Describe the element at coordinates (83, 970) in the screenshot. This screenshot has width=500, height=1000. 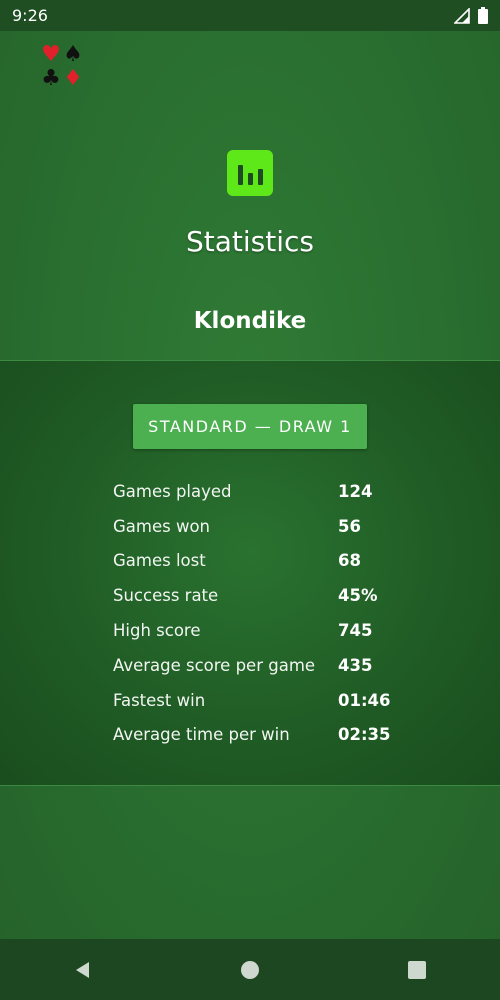
I see `back-icon` at that location.